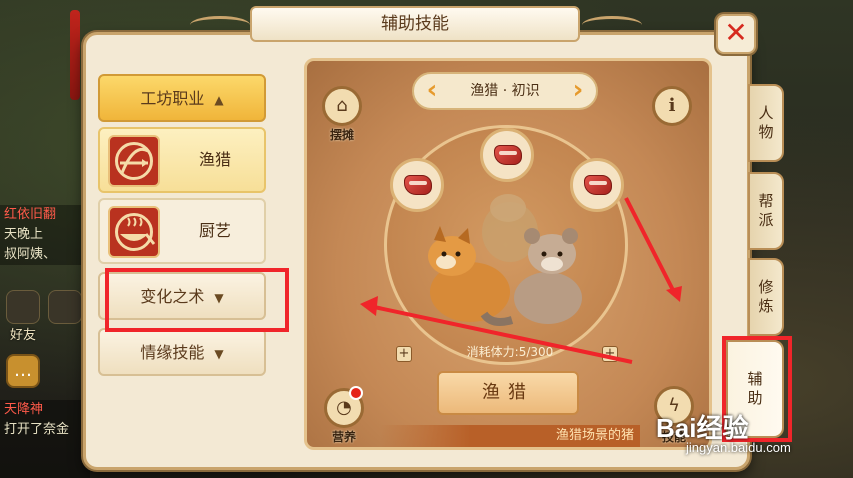 This screenshot has width=853, height=478. I want to click on tutorial-arrows, so click(521, 280).